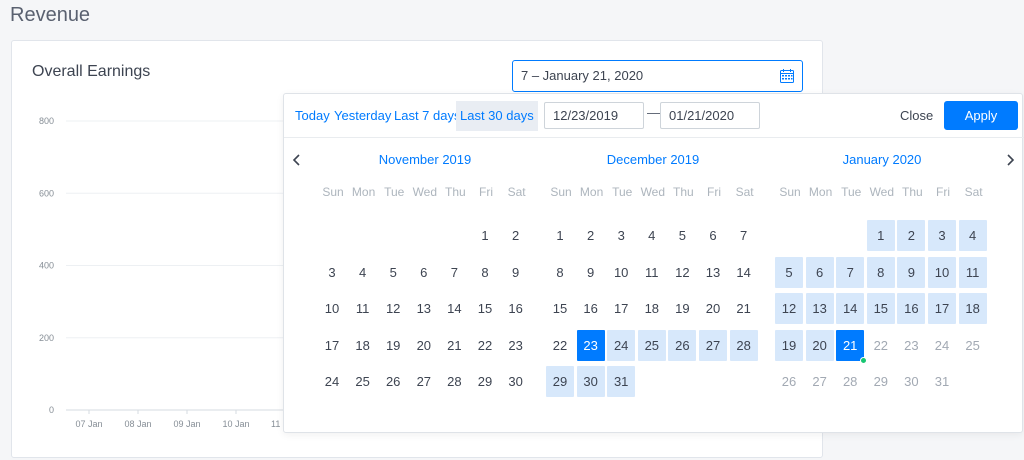 The width and height of the screenshot is (1024, 460). Describe the element at coordinates (362, 116) in the screenshot. I see `preset-yesterday: Yesterday` at that location.